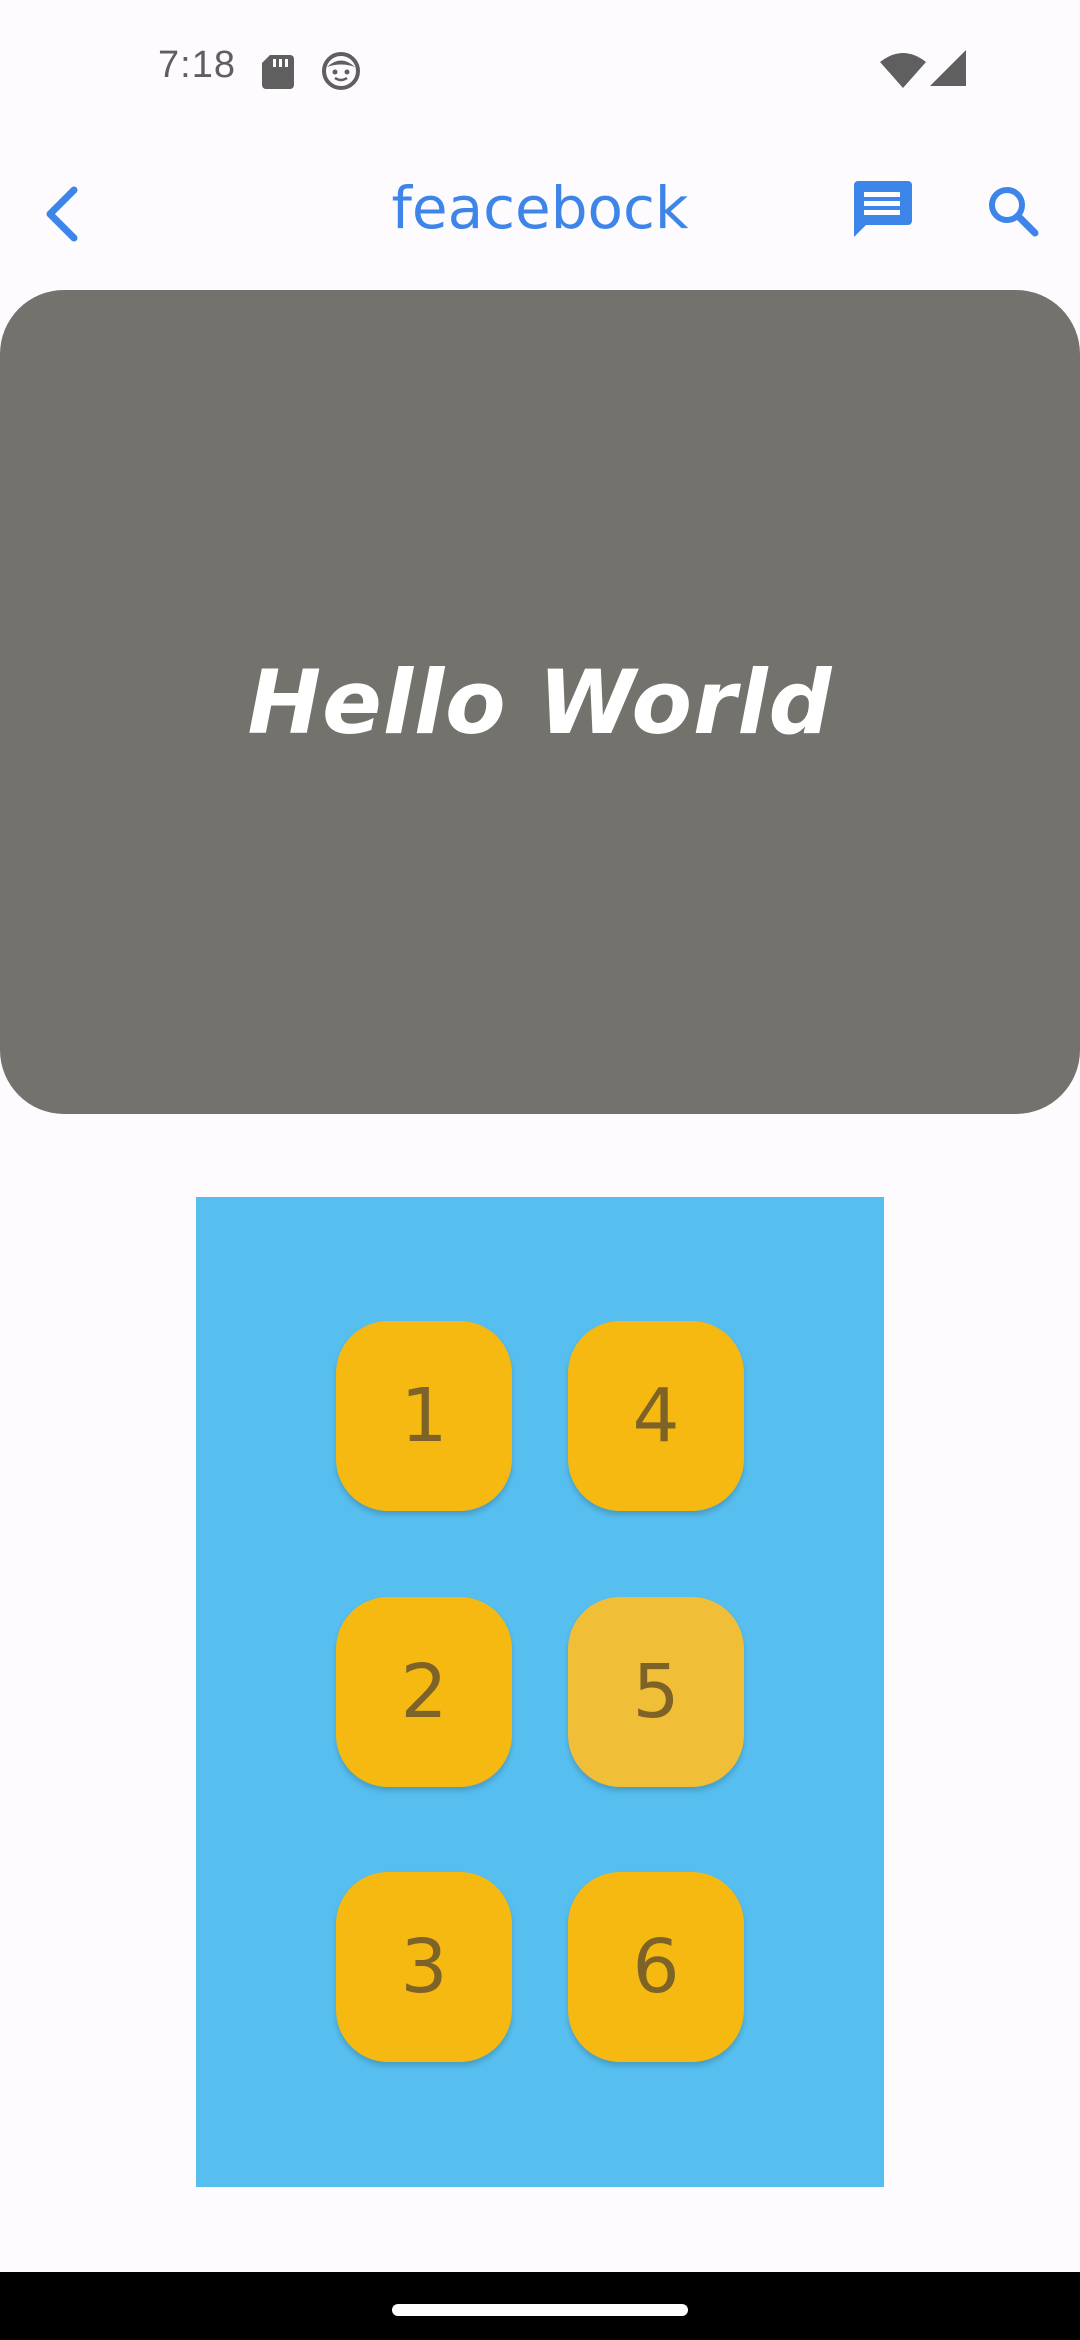  I want to click on tile-3: 3, so click(424, 1967).